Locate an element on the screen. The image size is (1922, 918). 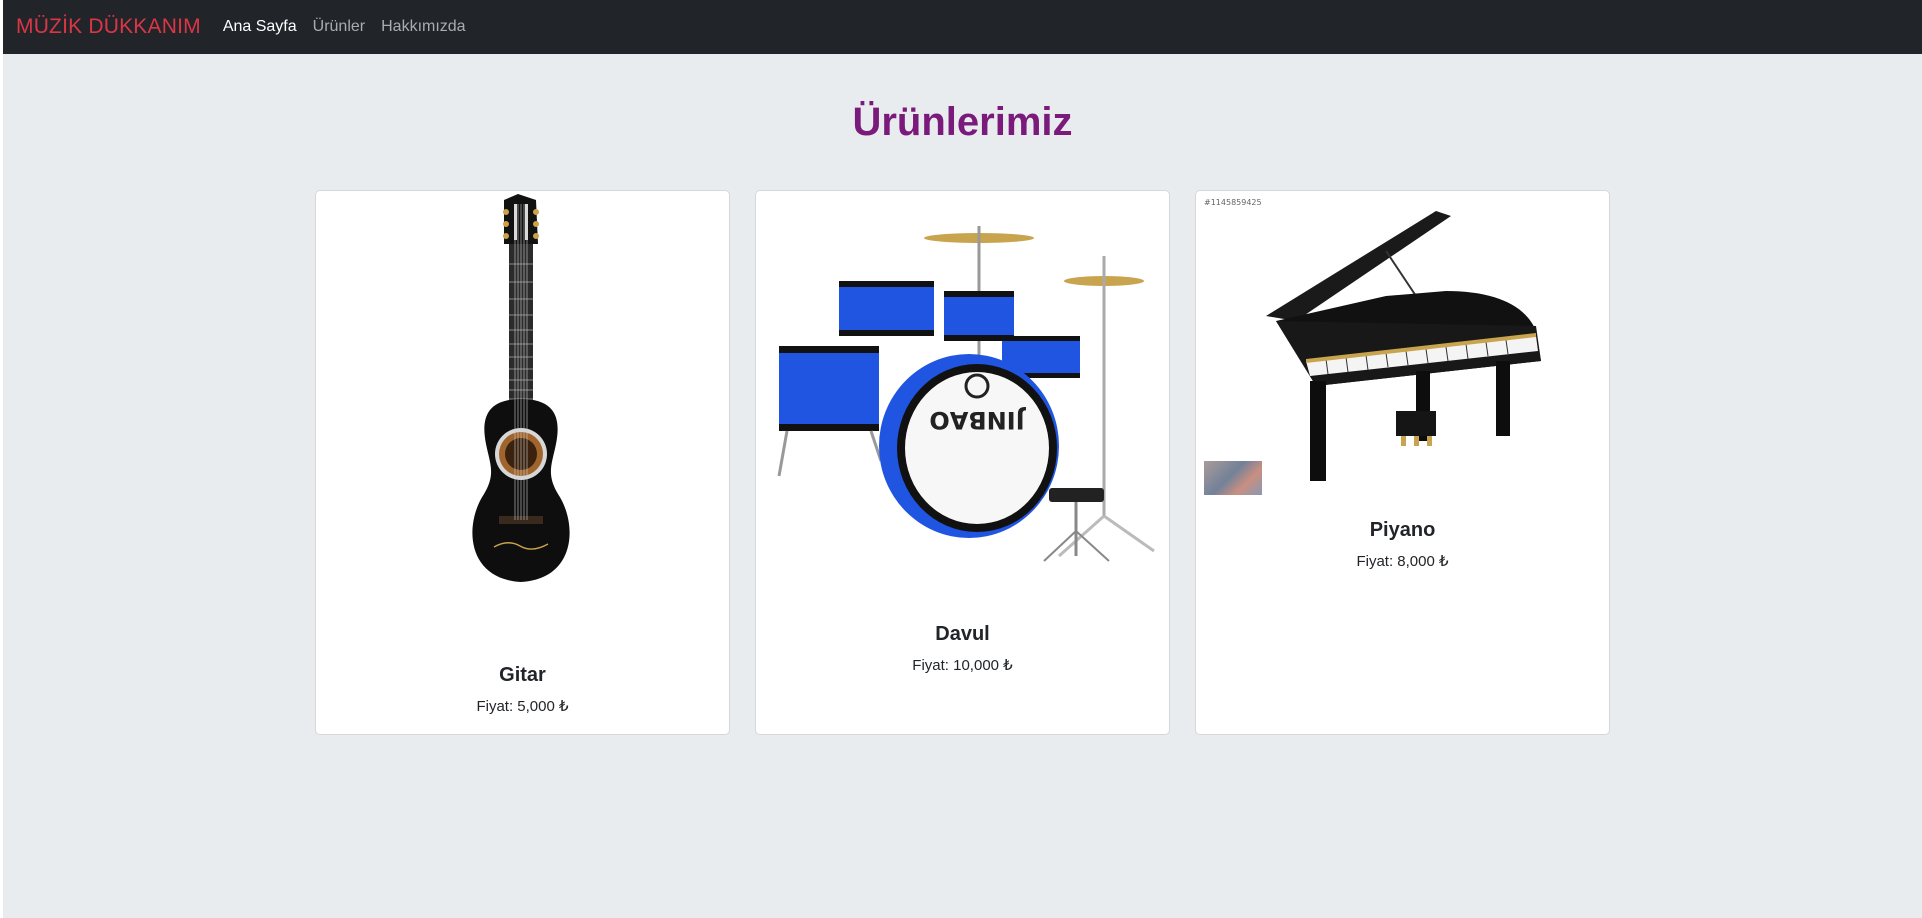
nav-link-urunler: Ürünler is located at coordinates (339, 27).